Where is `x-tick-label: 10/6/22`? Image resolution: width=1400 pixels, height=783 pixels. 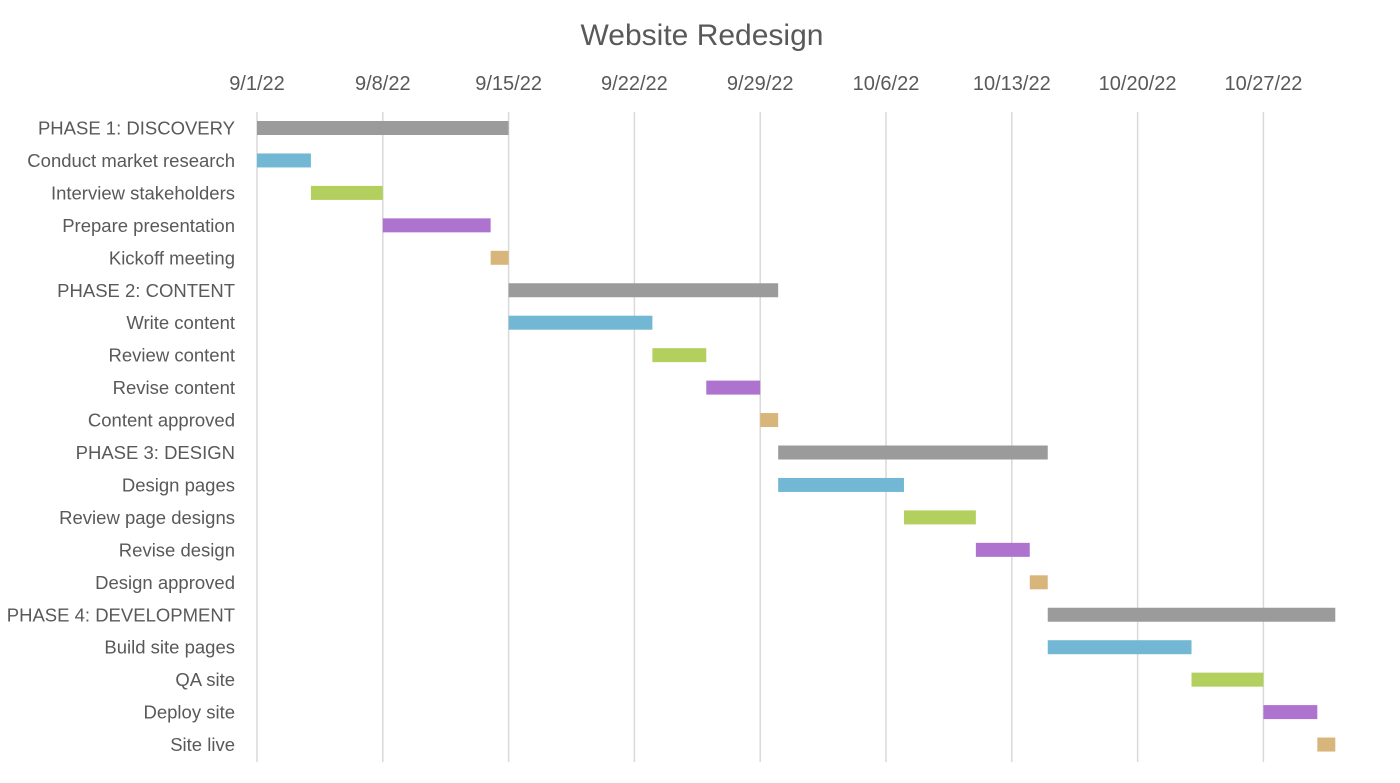 x-tick-label: 10/6/22 is located at coordinates (886, 84).